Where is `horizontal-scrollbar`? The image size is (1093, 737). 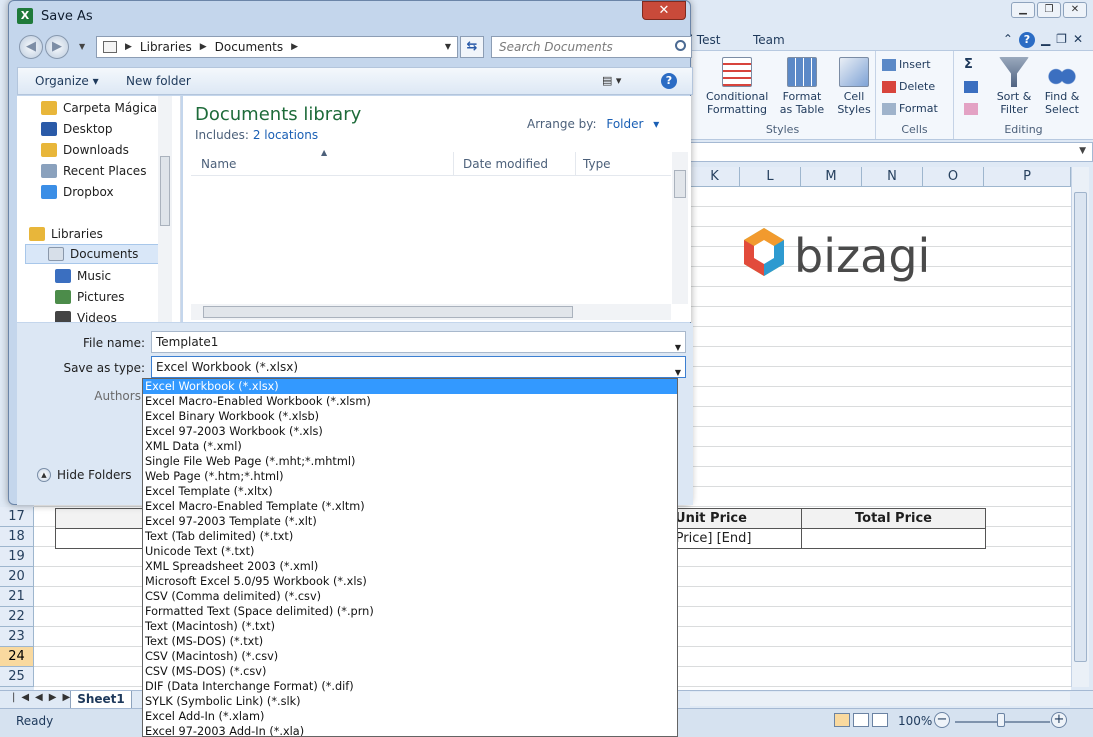 horizontal-scrollbar is located at coordinates (880, 699).